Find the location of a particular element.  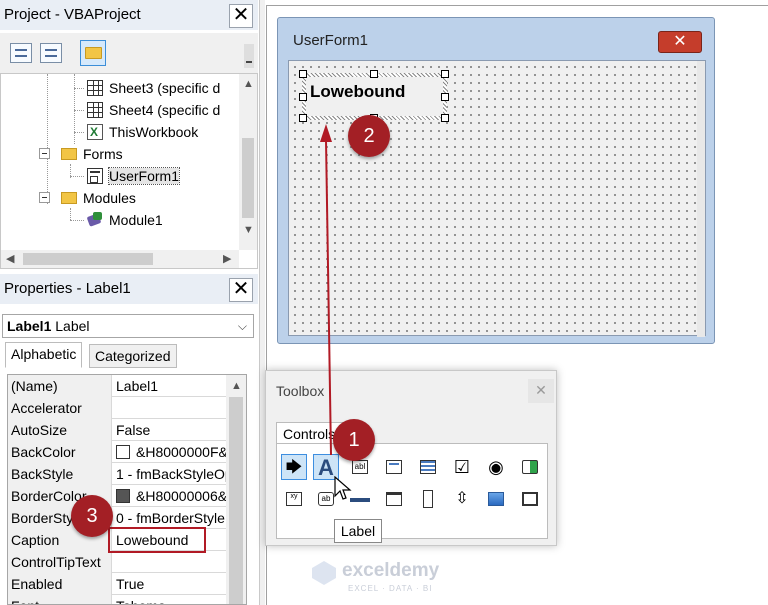

step-number: 2 is located at coordinates (369, 136).